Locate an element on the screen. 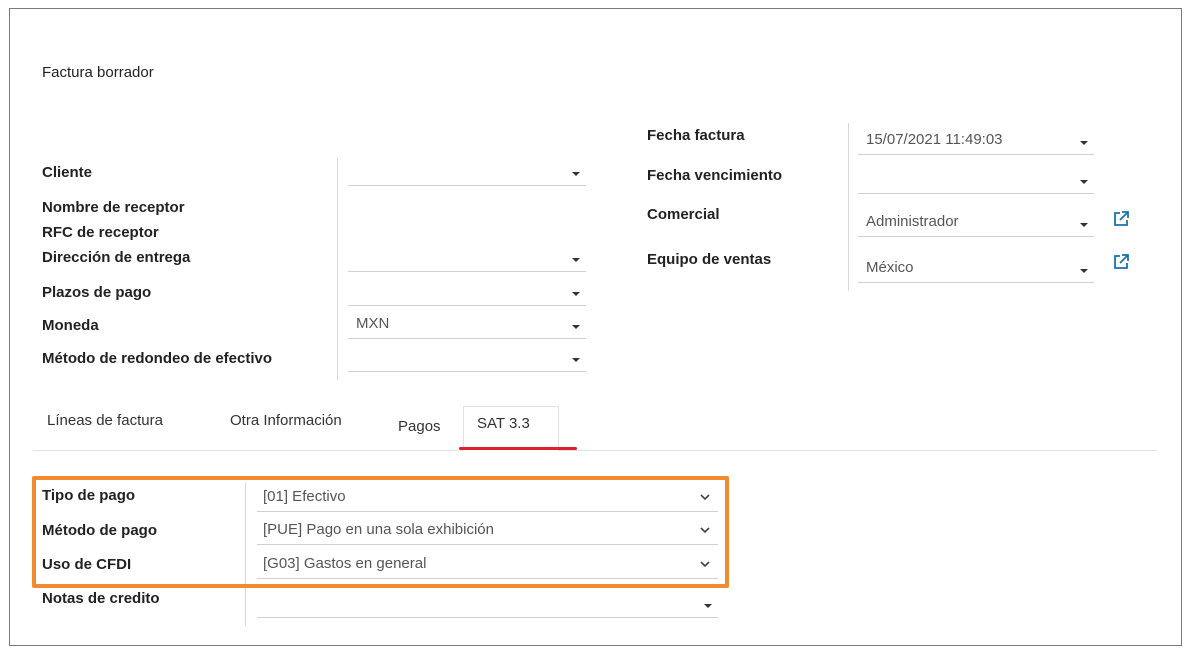 This screenshot has height=654, width=1191. moneda-select: MXN is located at coordinates (467, 326).